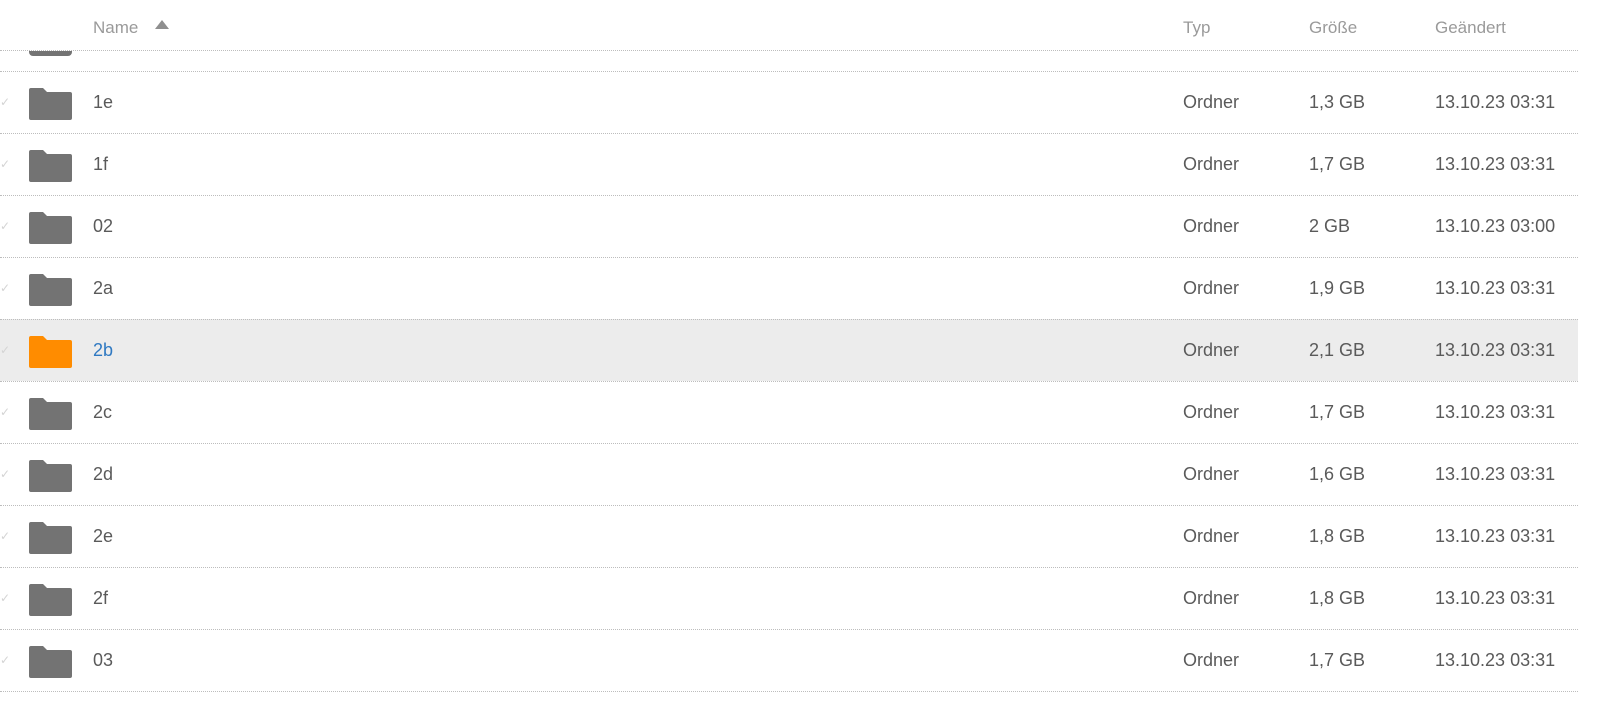  I want to click on table-row: ✓ 2a Ordner 1,9 GB 13.10.23 03:31, so click(789, 288).